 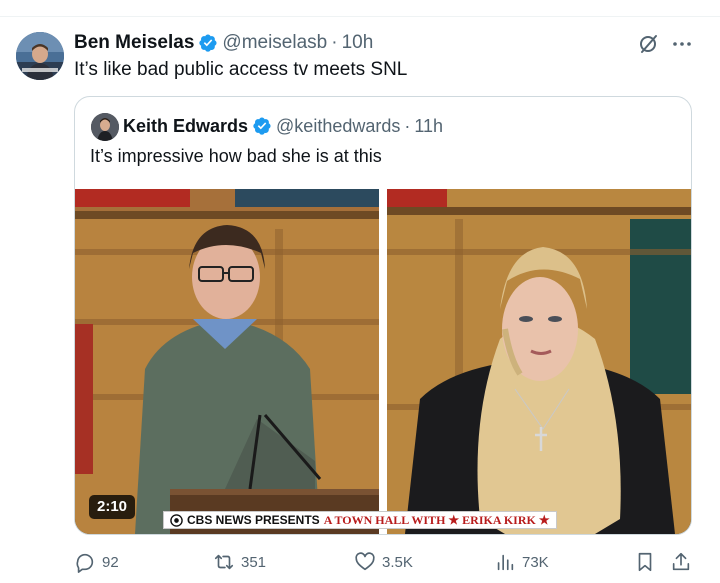 I want to click on like-button: 3.5K, so click(x=383, y=562).